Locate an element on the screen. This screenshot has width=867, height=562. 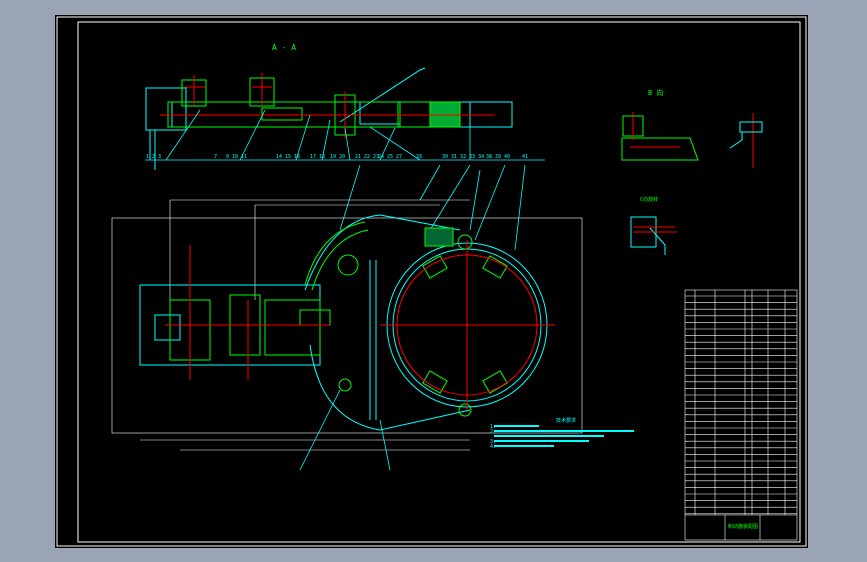
balloon-label: 38 39 is located at coordinates (493, 157).